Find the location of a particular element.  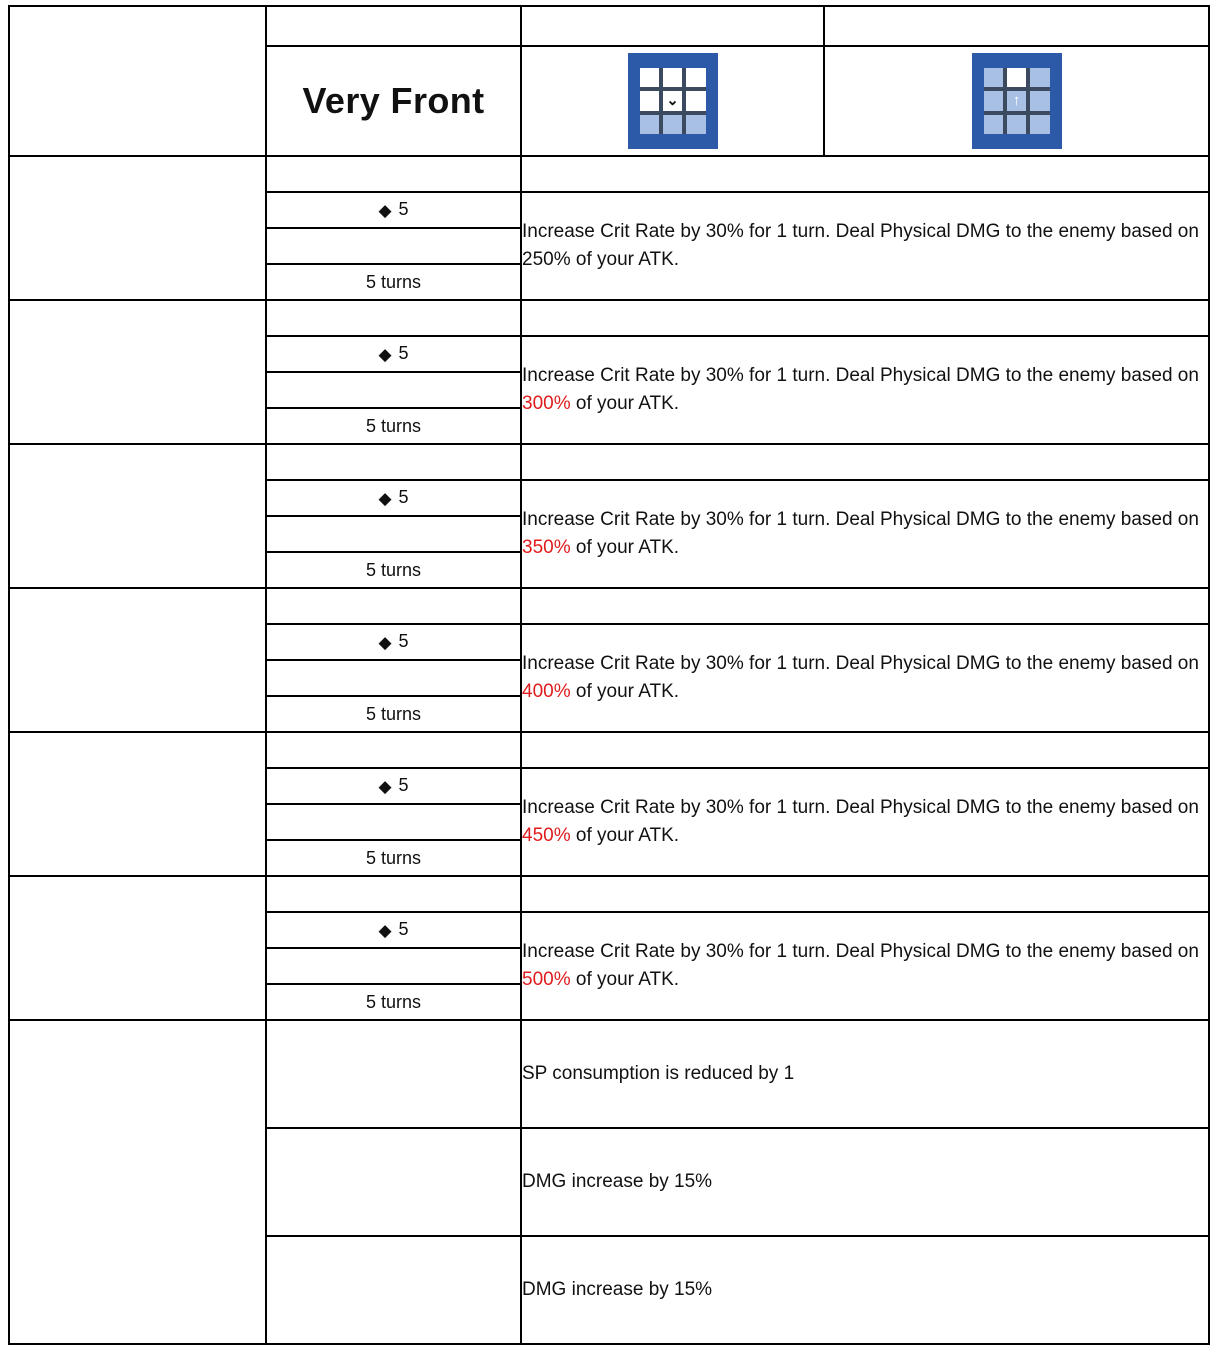

upgrade-label-4: +4 Upgrade is located at coordinates (137, 804).